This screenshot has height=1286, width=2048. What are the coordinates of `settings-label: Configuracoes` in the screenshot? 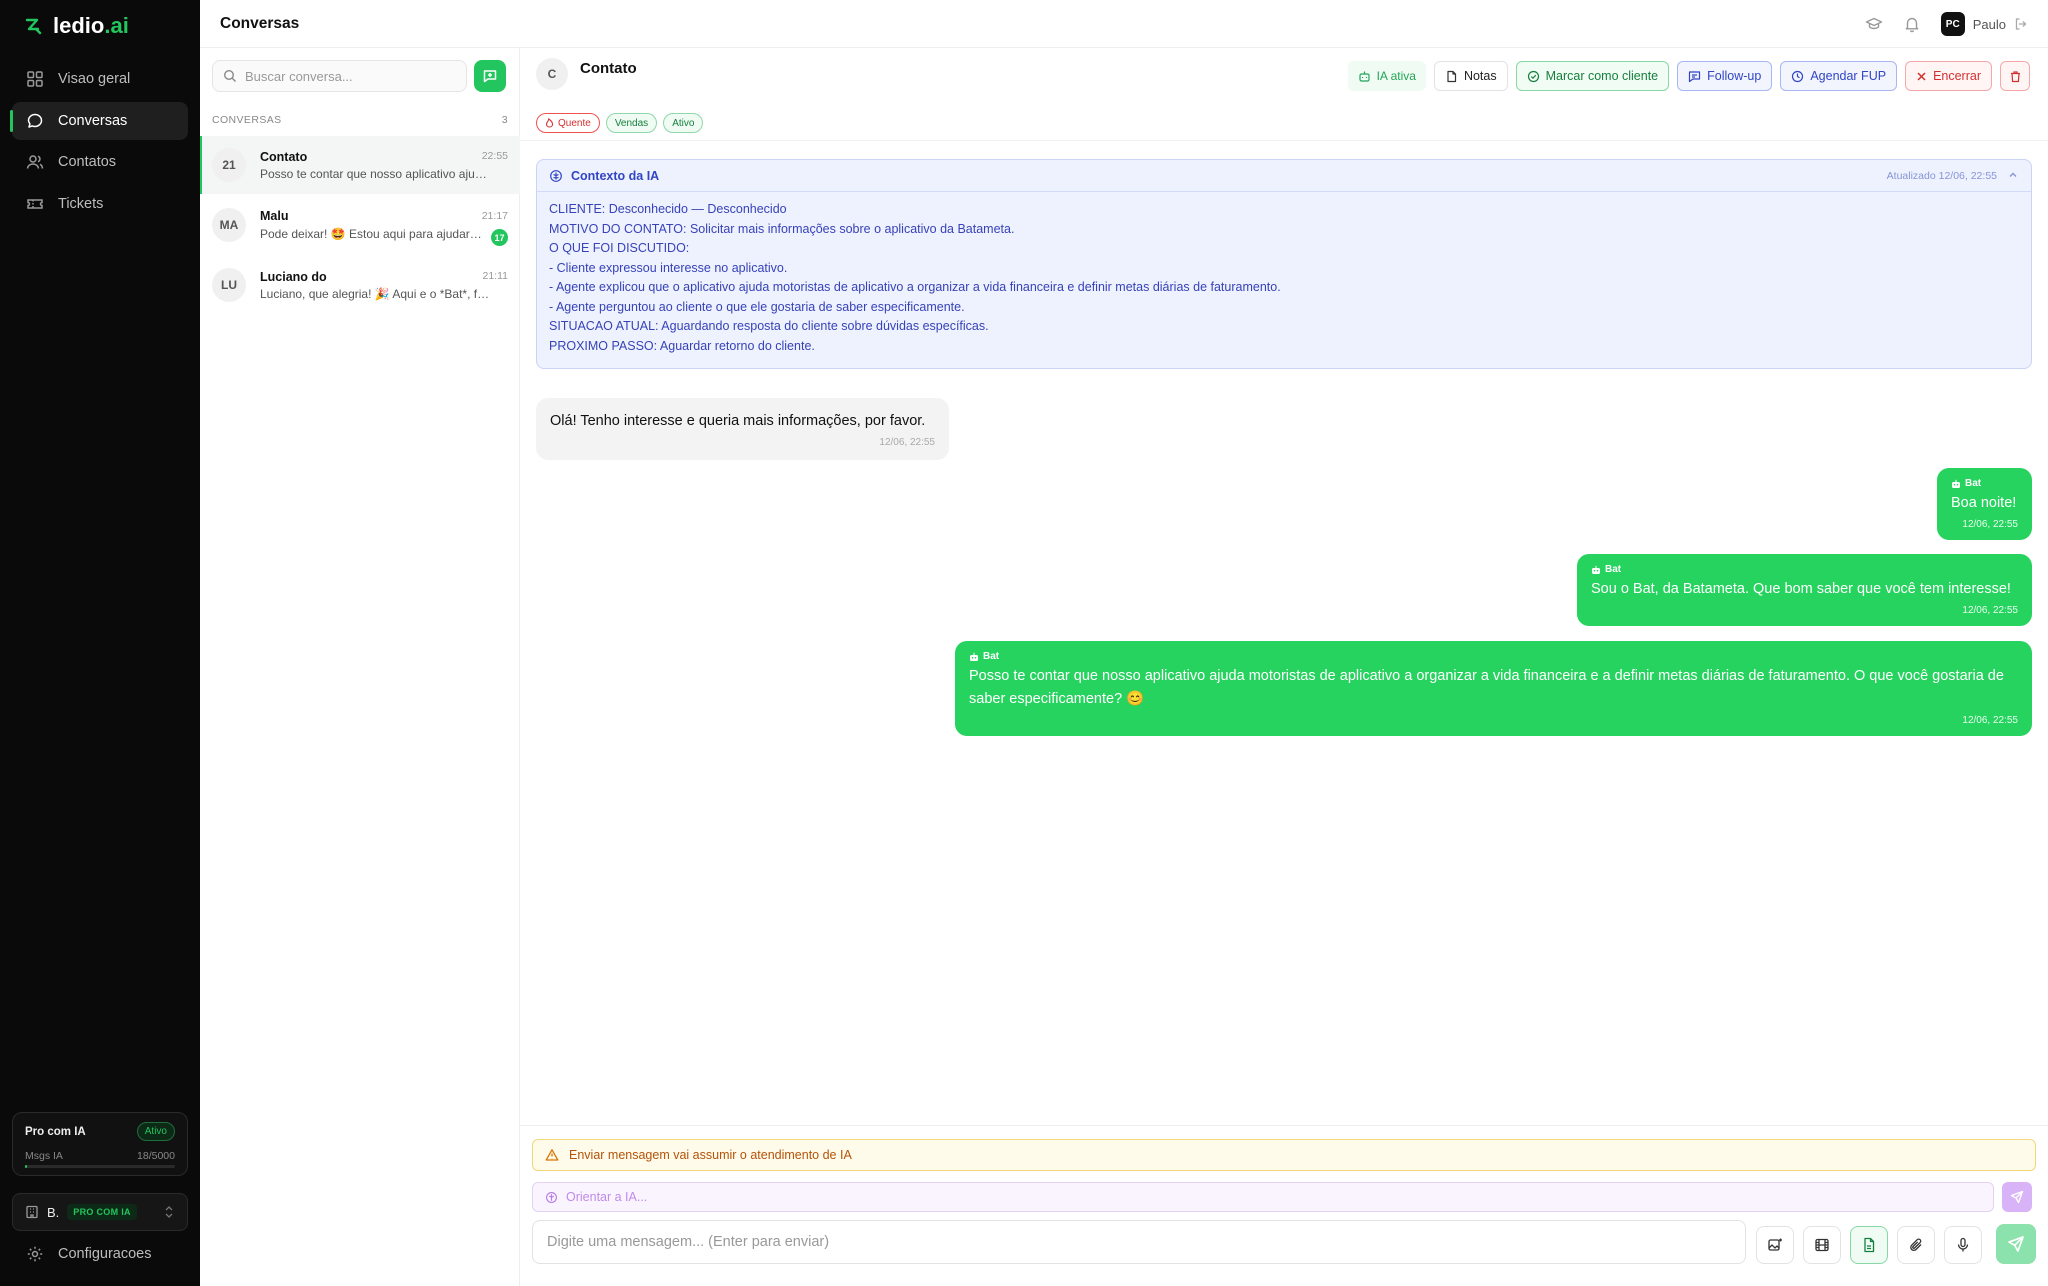 It's located at (105, 1254).